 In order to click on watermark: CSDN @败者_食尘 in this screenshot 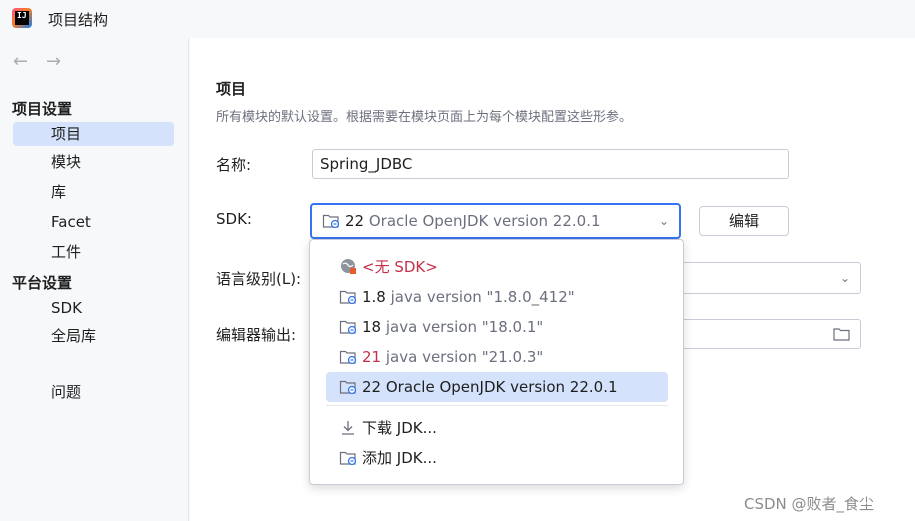, I will do `click(809, 504)`.